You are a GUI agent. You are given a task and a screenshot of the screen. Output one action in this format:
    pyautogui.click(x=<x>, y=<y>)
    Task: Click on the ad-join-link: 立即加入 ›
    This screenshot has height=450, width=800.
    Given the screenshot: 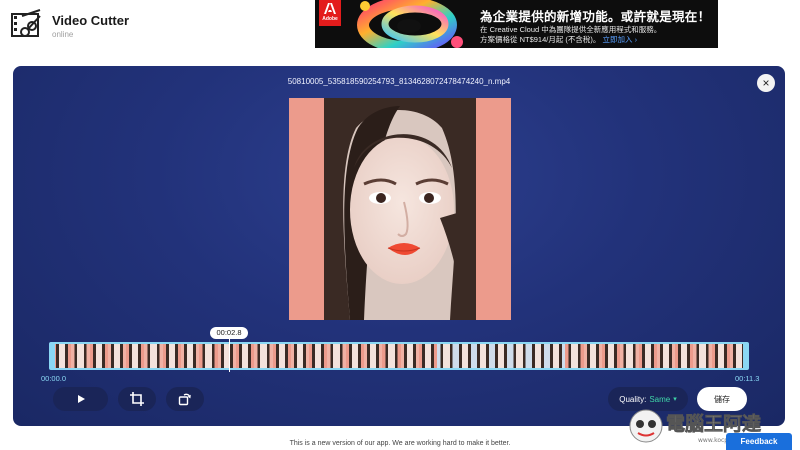 What is the action you would take?
    pyautogui.click(x=620, y=39)
    